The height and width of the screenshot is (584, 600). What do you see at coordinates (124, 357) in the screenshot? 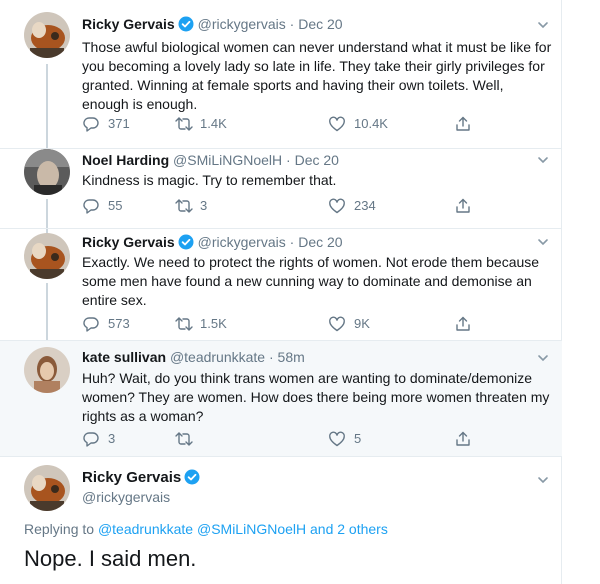
I see `author-name: kate sullivan` at bounding box center [124, 357].